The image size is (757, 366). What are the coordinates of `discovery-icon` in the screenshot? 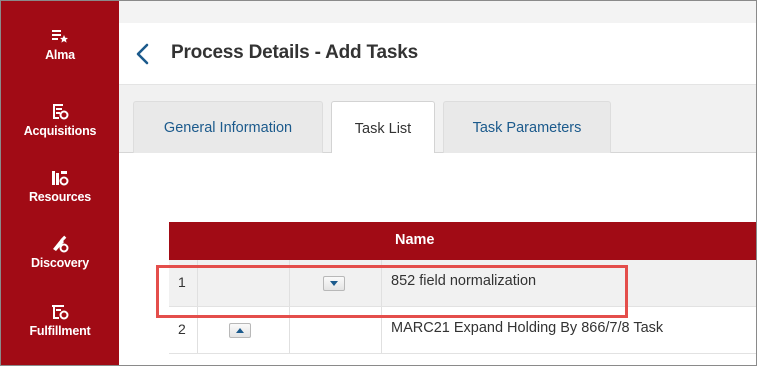 It's located at (61, 244).